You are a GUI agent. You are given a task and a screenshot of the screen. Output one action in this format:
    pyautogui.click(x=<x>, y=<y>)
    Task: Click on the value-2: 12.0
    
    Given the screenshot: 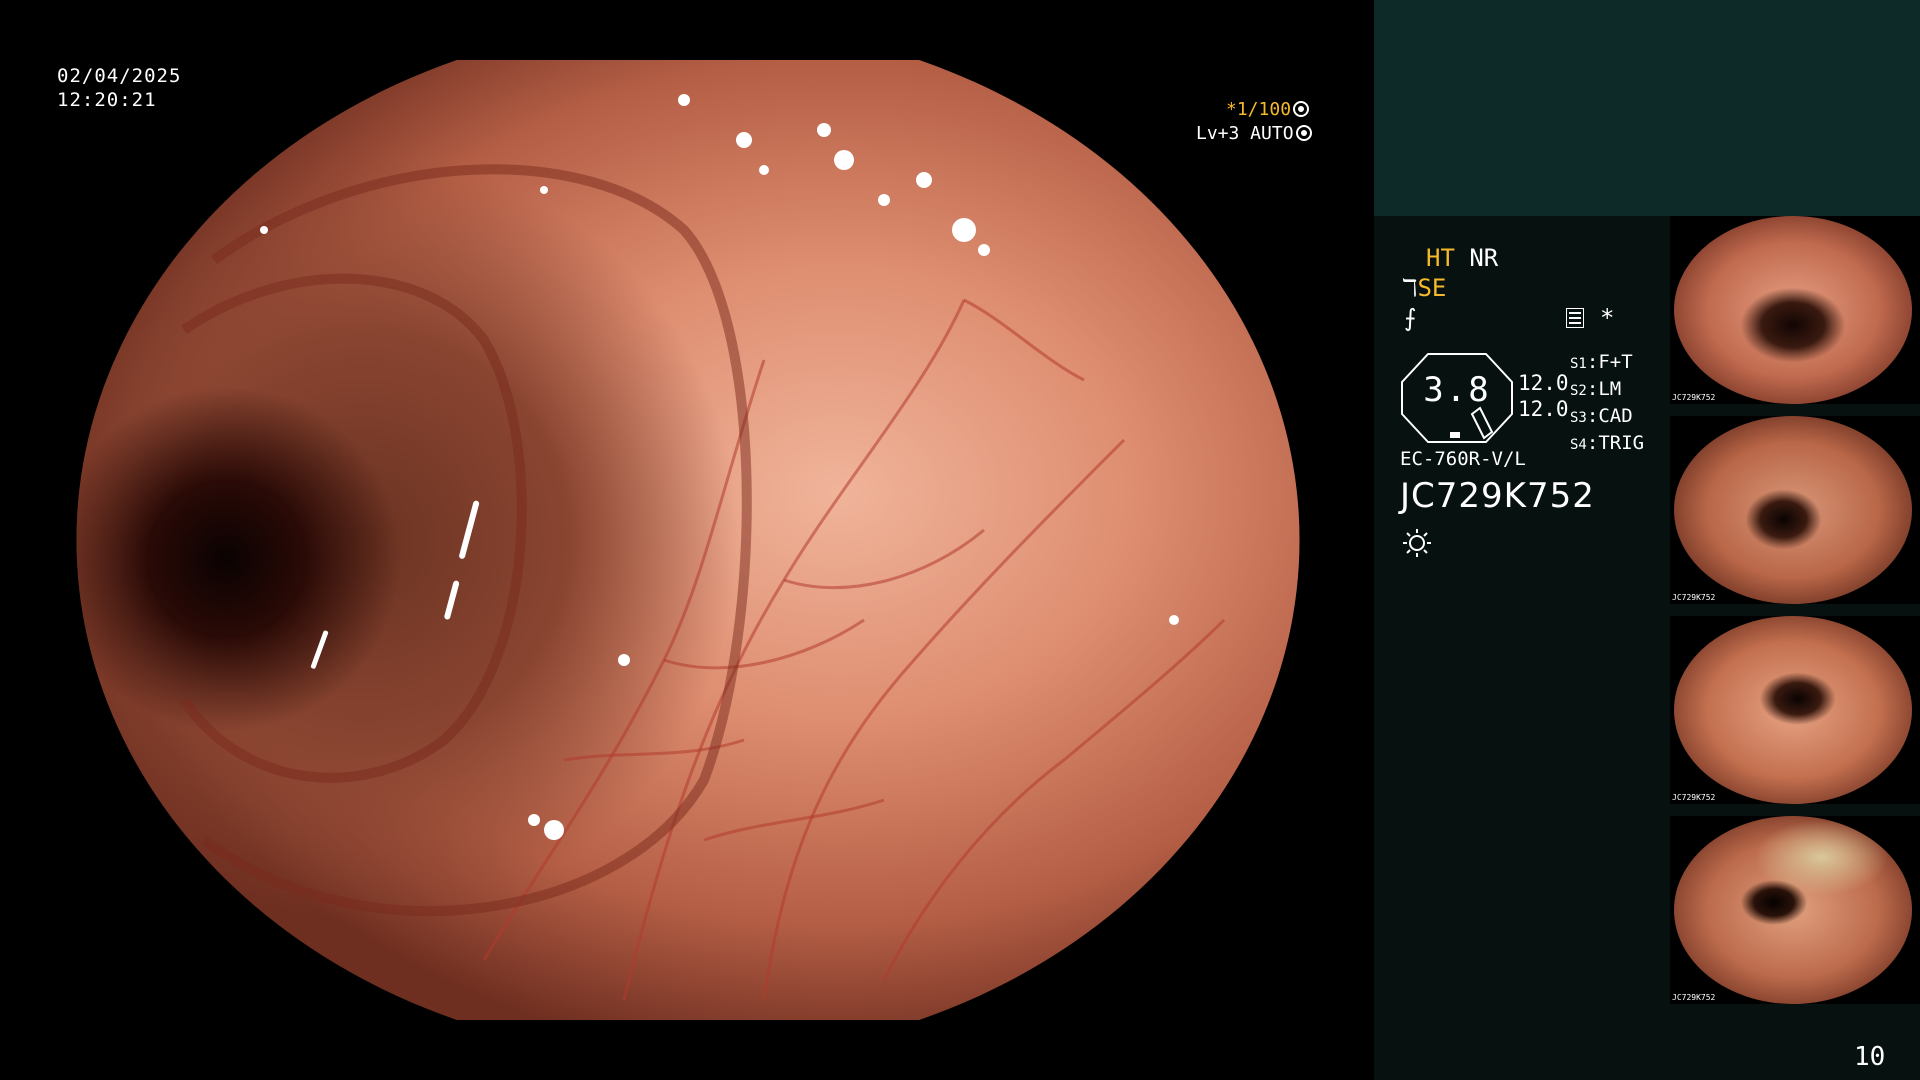 What is the action you would take?
    pyautogui.click(x=1543, y=409)
    